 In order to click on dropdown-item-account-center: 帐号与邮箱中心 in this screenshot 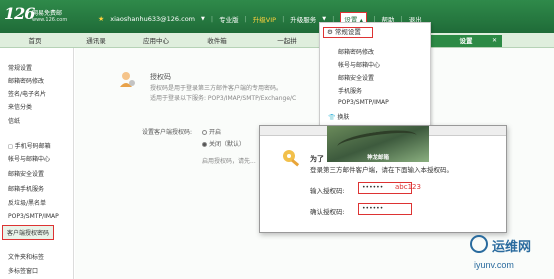, I will do `click(359, 64)`.